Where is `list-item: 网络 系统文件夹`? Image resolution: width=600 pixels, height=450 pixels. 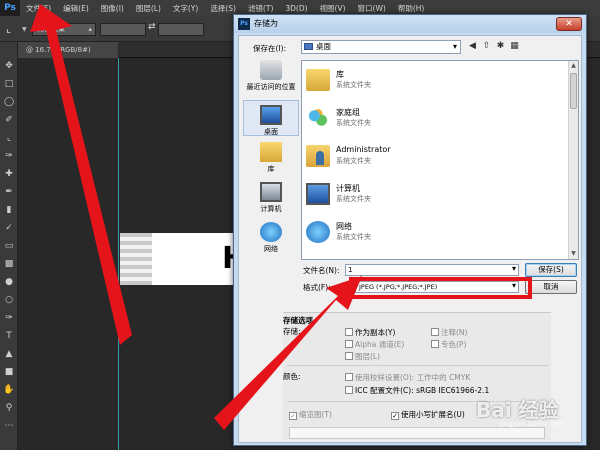 list-item: 网络 系统文件夹 is located at coordinates (434, 235).